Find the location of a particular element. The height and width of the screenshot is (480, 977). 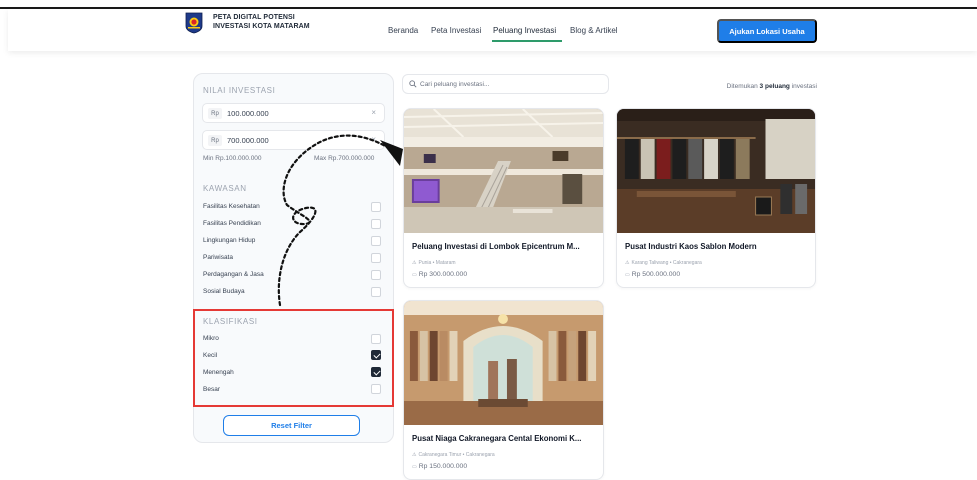

boutique-store-image is located at coordinates (503, 363).